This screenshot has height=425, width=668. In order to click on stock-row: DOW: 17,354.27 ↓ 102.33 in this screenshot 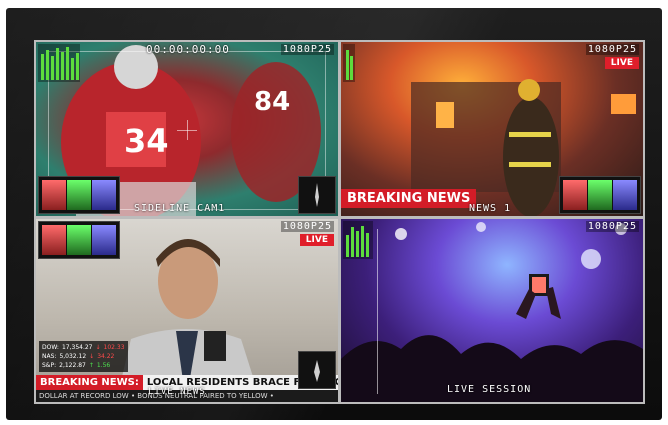, I will do `click(83, 347)`.